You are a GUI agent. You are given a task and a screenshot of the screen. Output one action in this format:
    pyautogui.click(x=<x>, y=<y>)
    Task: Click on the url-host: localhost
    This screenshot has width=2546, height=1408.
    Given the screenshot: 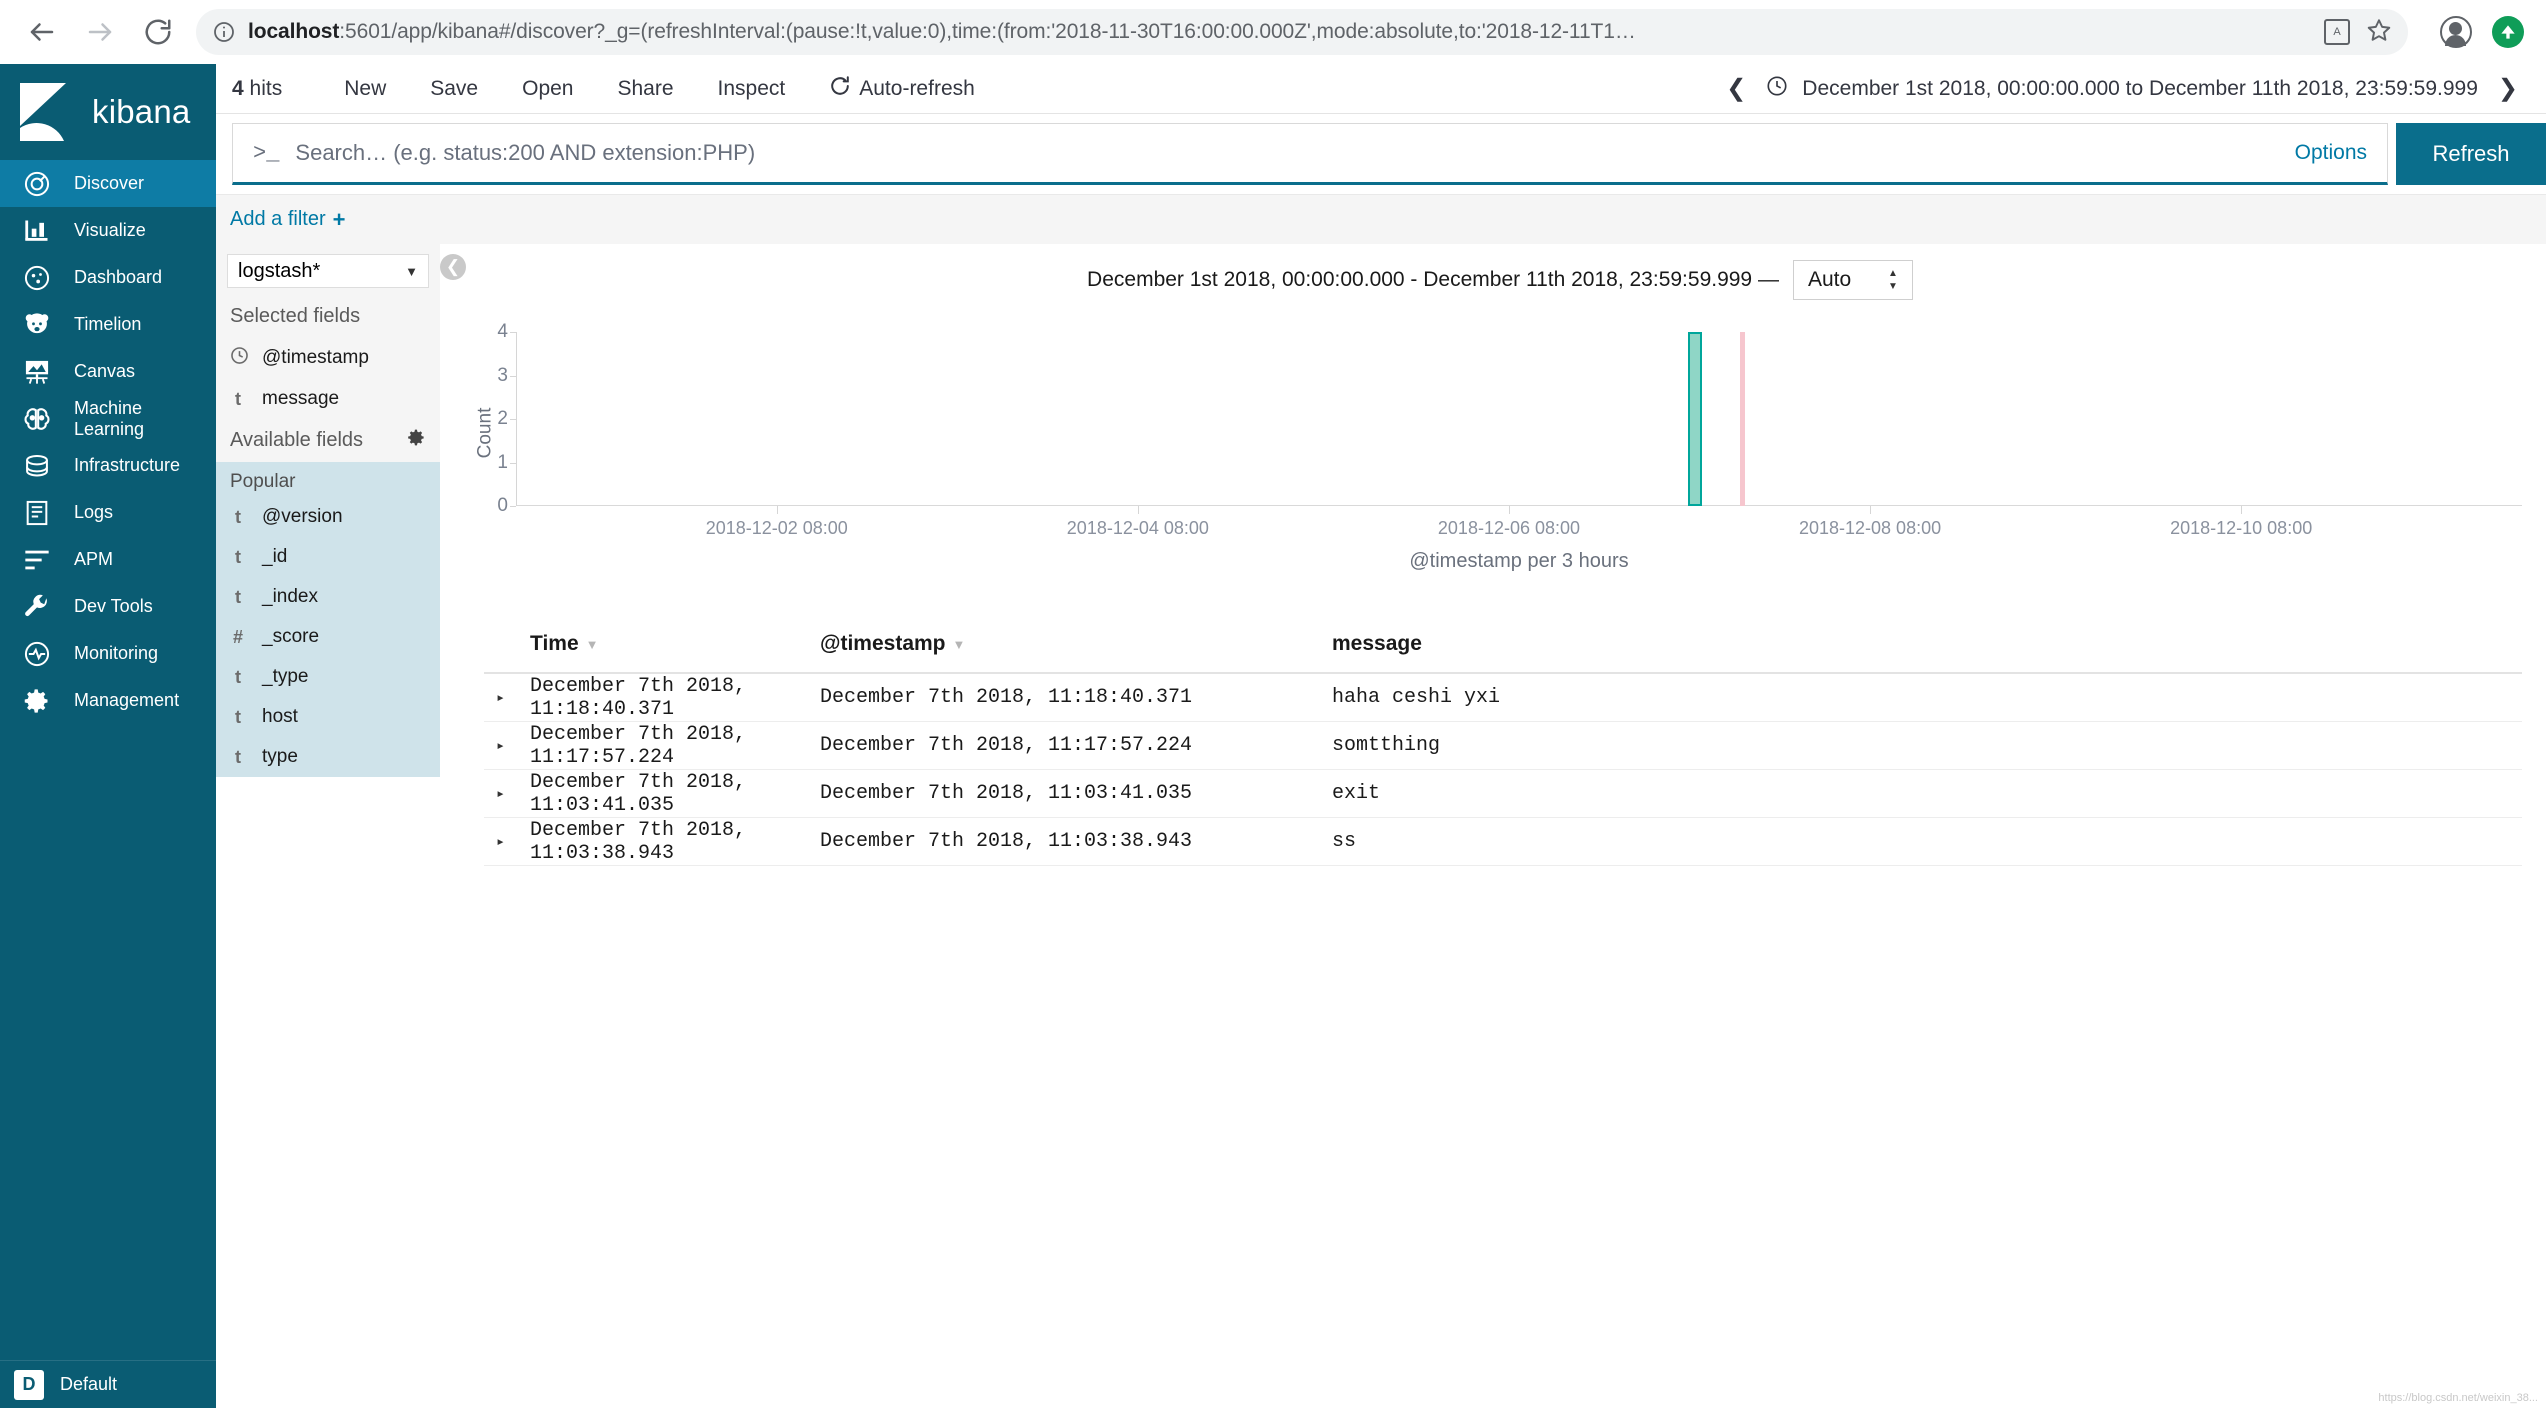 What is the action you would take?
    pyautogui.click(x=294, y=31)
    